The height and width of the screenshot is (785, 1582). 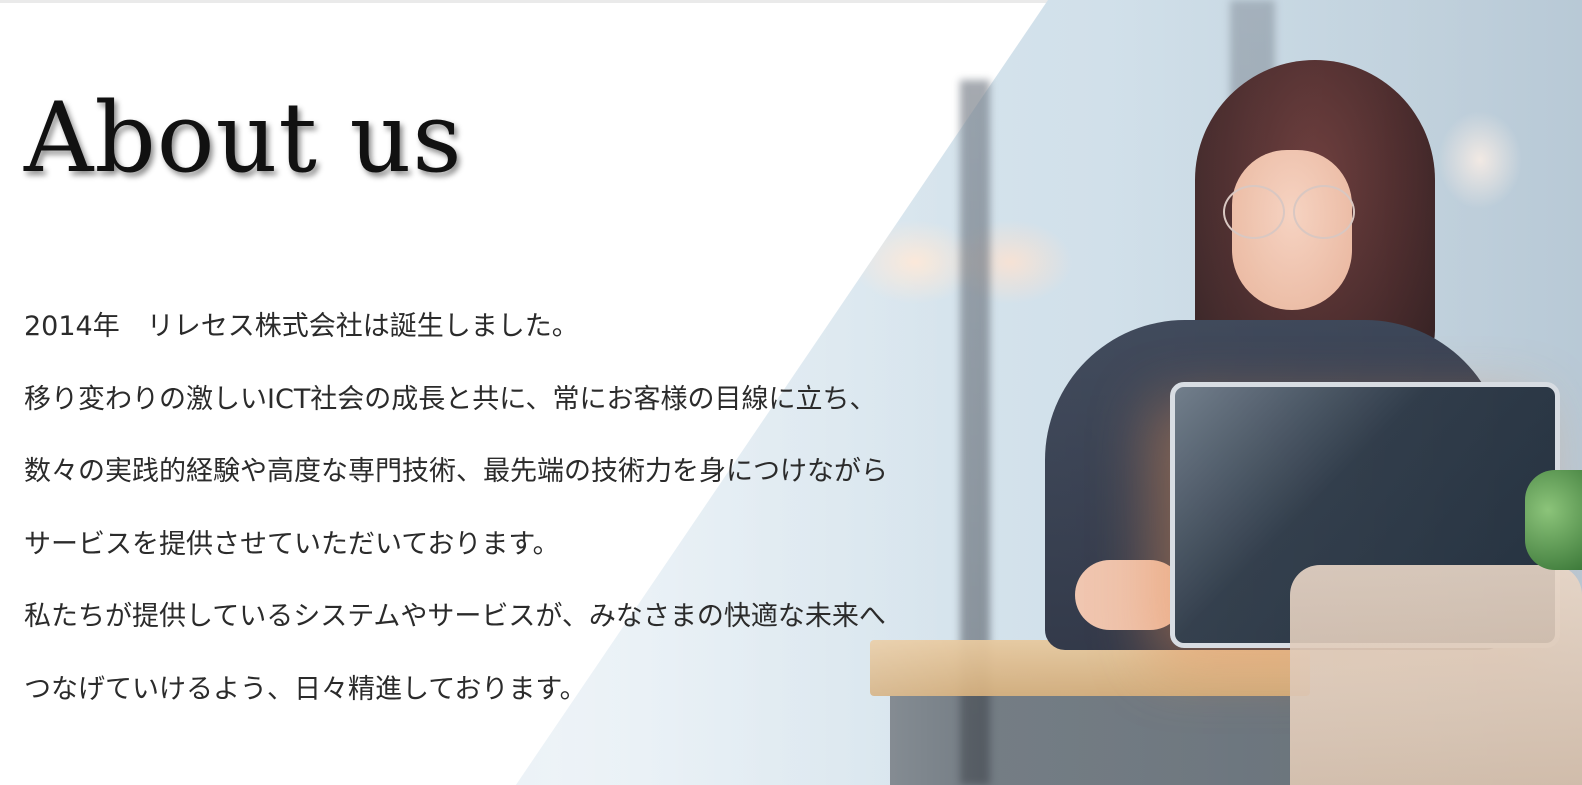 I want to click on about-paragraph: サービスを提供させていただいております。, so click(x=292, y=544).